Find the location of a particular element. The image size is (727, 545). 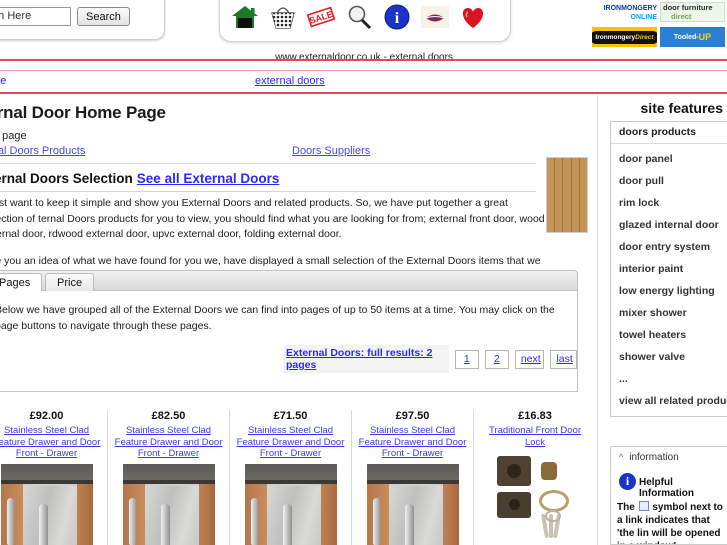

door-furniture-direct-logo-line2: direct is located at coordinates (681, 16).